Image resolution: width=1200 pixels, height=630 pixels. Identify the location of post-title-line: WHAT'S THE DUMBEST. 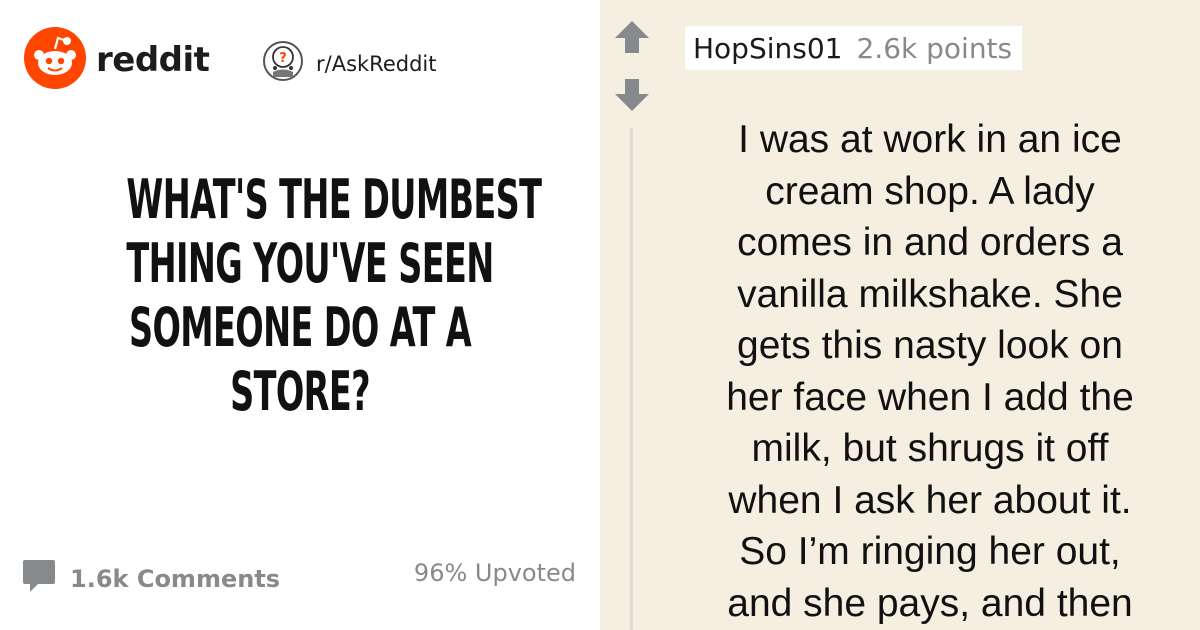
(334, 199).